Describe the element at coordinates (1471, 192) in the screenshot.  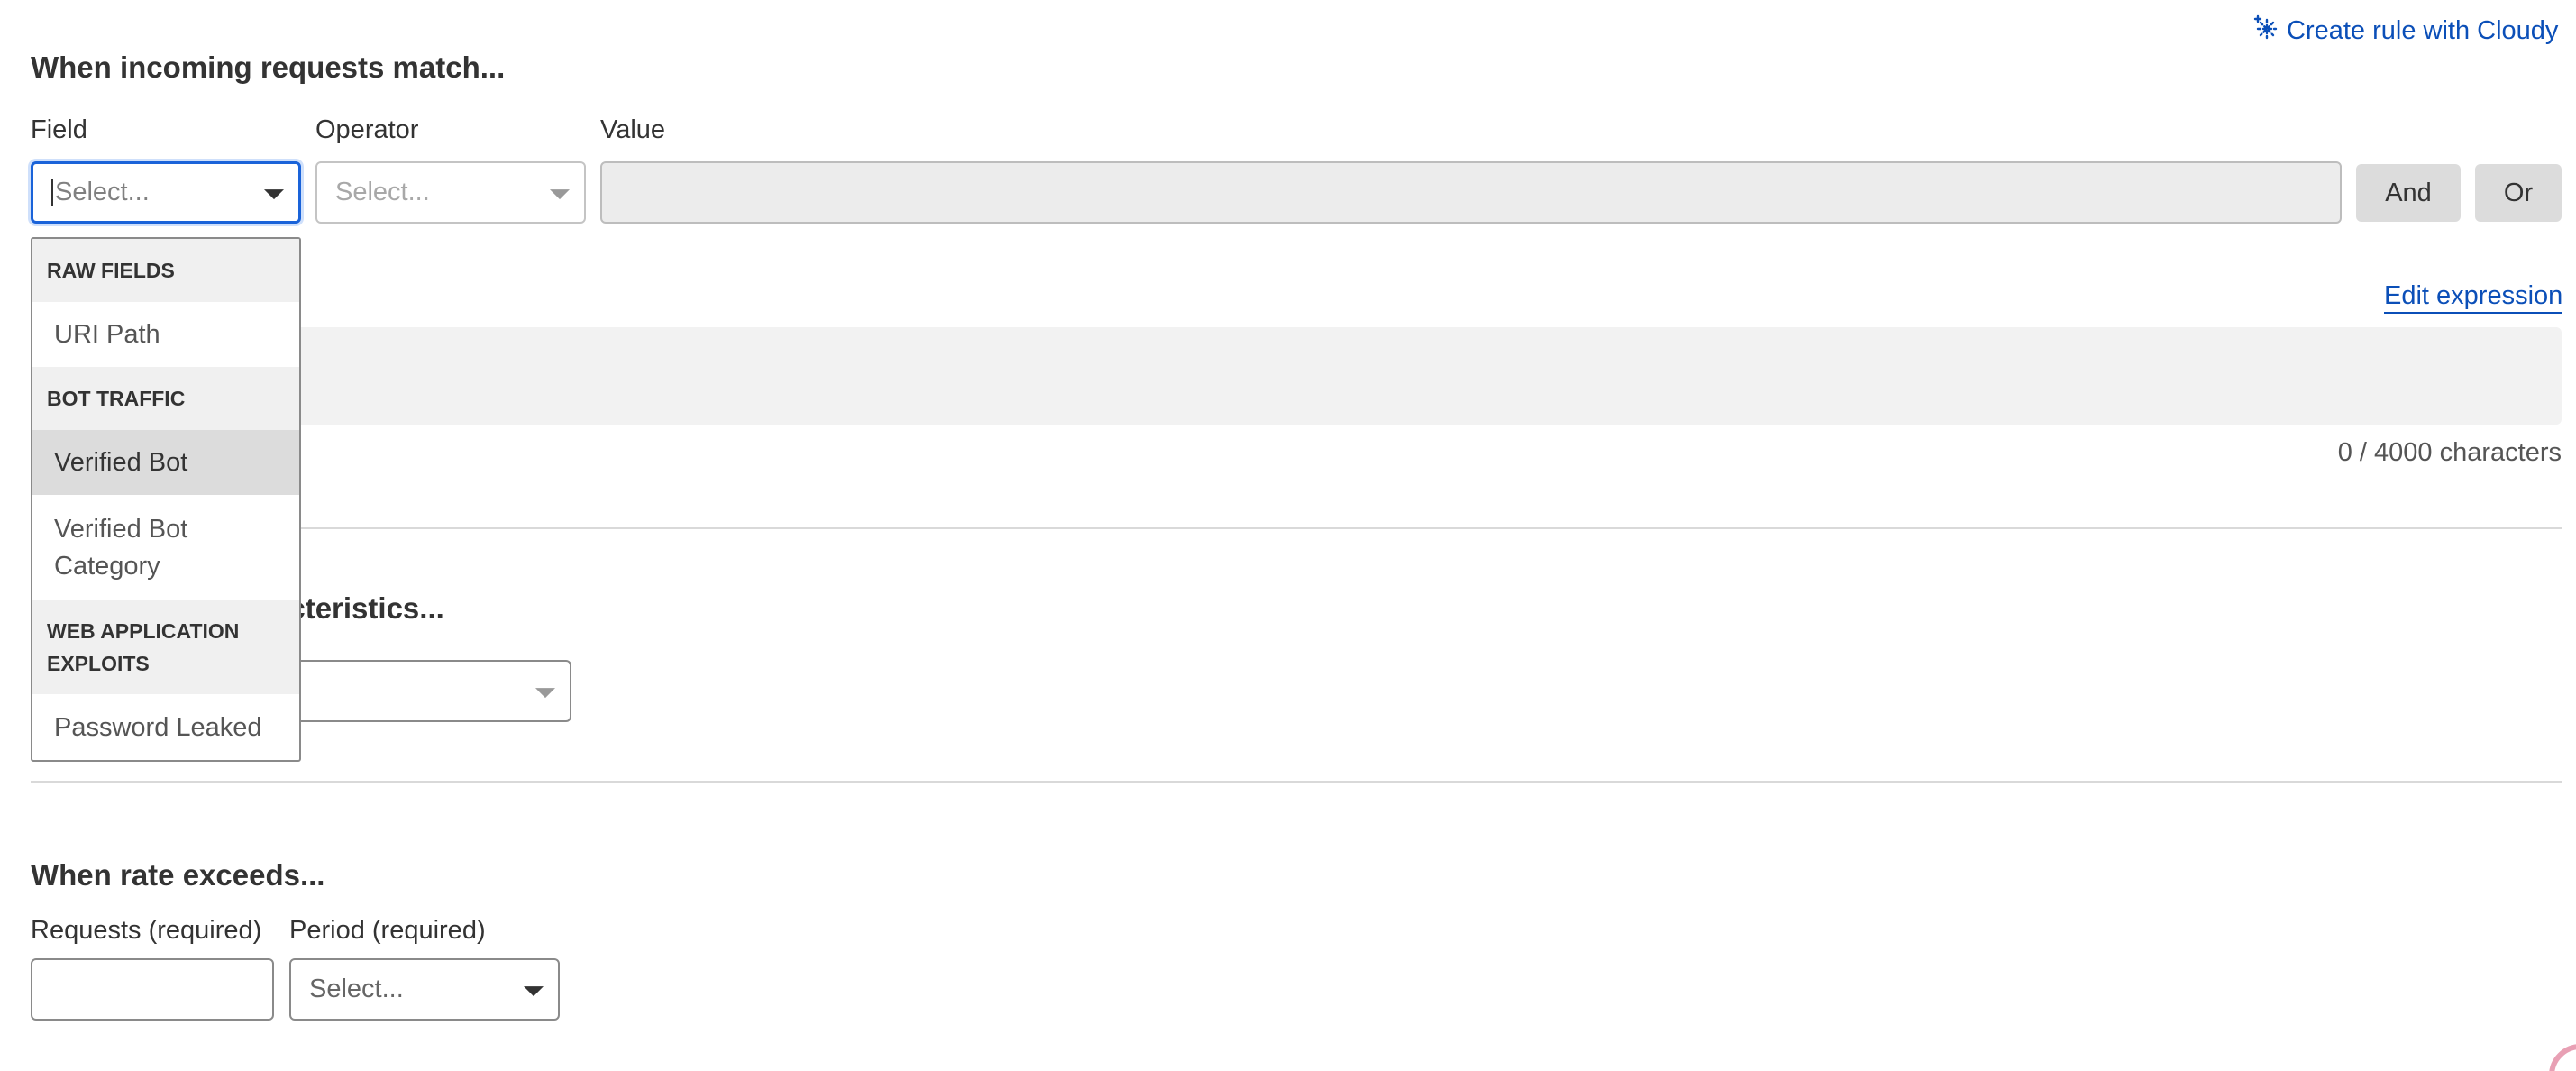
I see `value-input` at that location.